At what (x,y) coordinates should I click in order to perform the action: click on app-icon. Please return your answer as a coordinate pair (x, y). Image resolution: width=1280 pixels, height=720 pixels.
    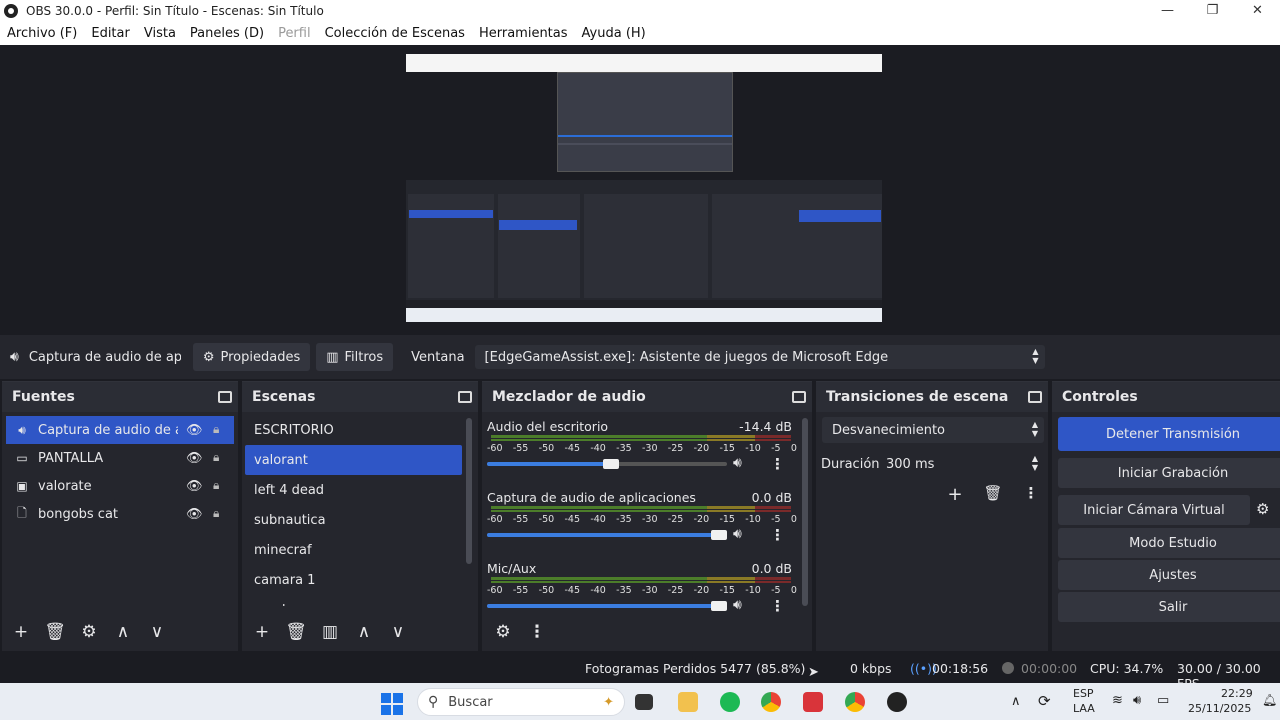
    Looking at the image, I should click on (813, 702).